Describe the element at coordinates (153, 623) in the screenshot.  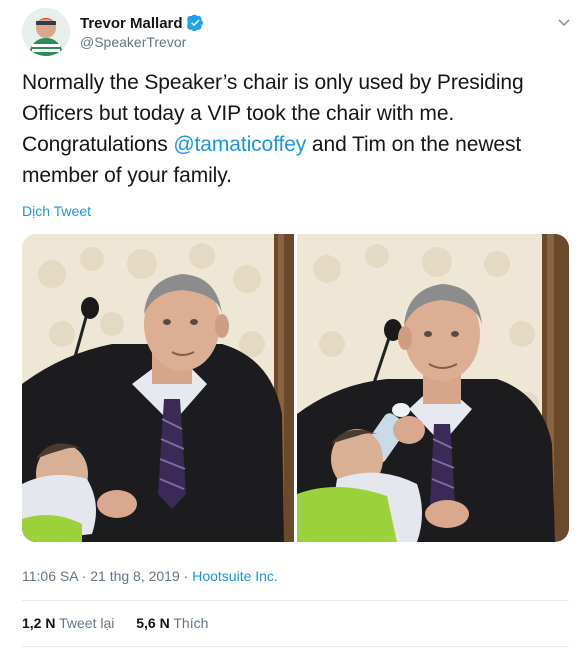
I see `like-count: 5,6 N` at that location.